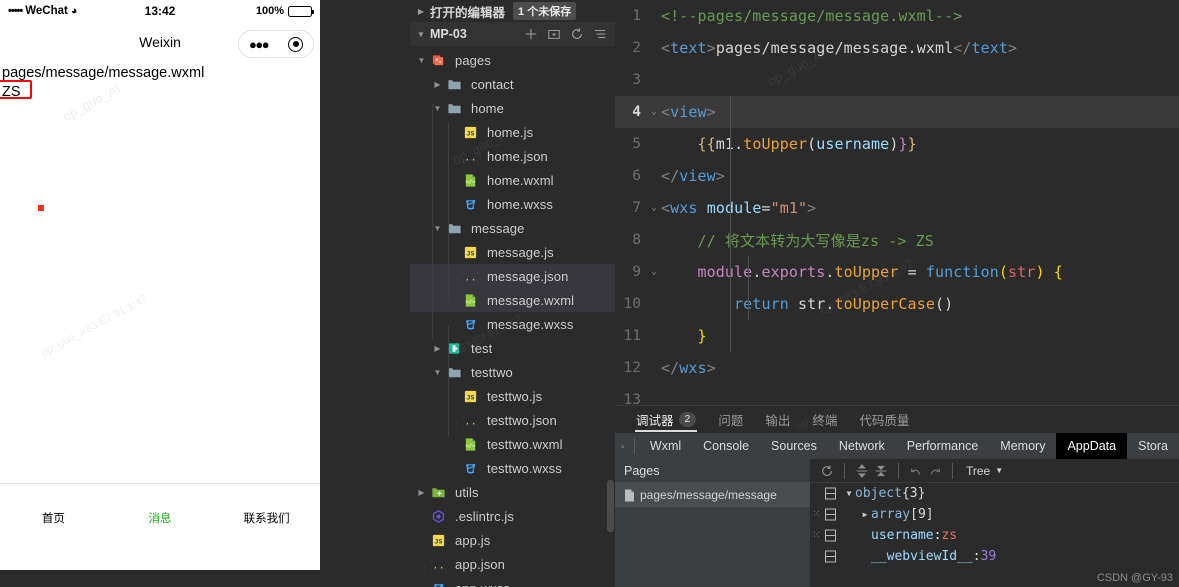 The width and height of the screenshot is (1179, 587). What do you see at coordinates (566, 34) in the screenshot?
I see `explorer-toolbar` at bounding box center [566, 34].